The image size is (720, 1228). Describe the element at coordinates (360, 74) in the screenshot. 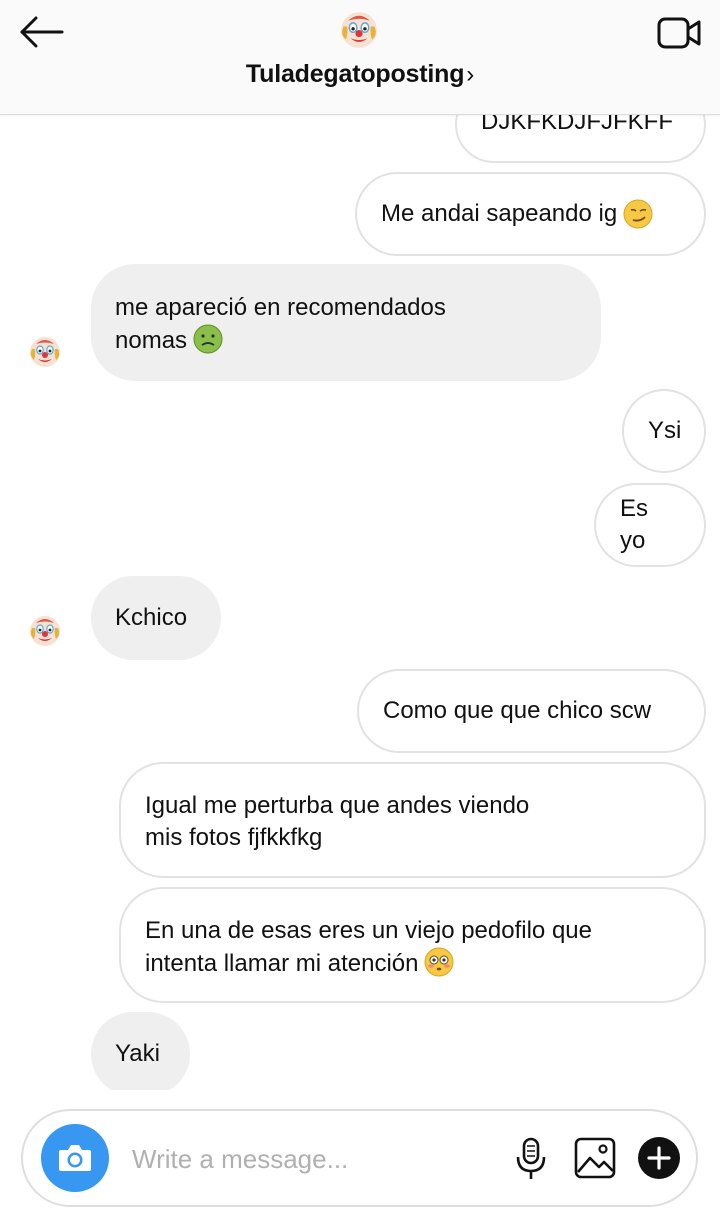

I see `contact-name: Tuladegatoposting›` at that location.